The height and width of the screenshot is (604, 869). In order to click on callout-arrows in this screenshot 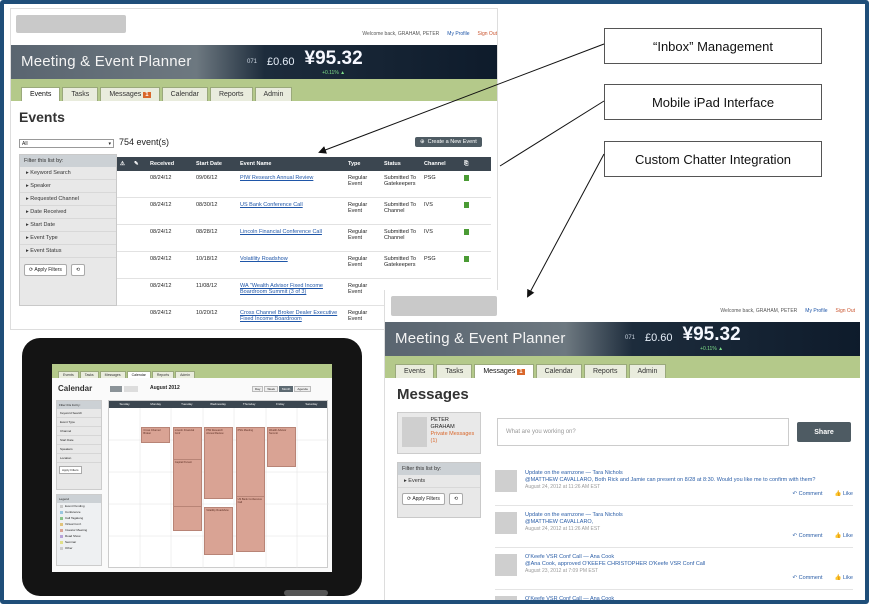, I will do `click(461, 170)`.